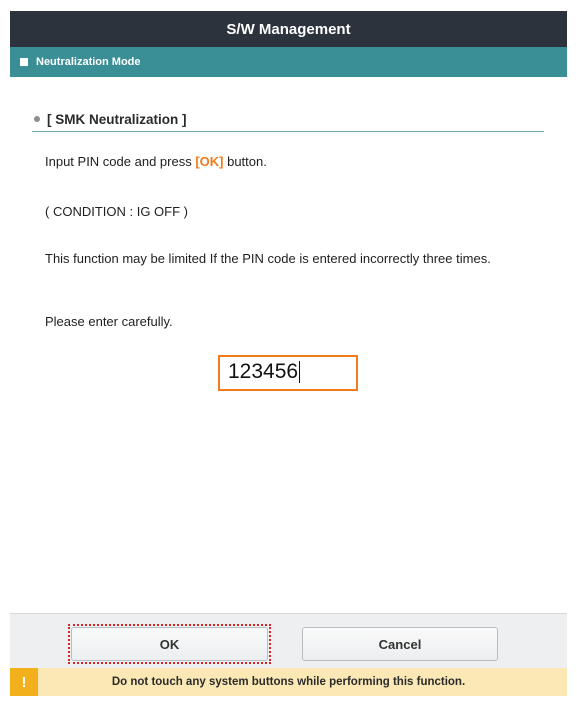 The image size is (577, 705). Describe the element at coordinates (37, 119) in the screenshot. I see `bullet-dot-icon` at that location.